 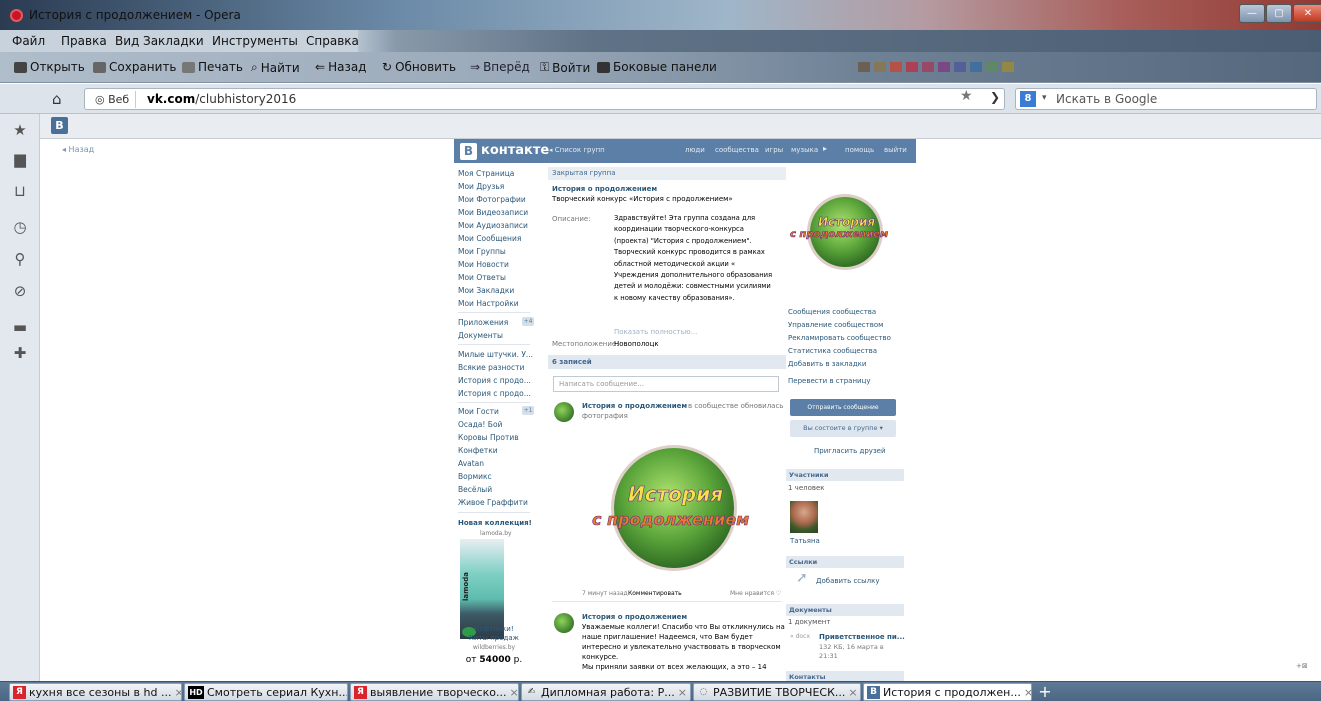 I want to click on community-messages-link: Сообщения сообщества, so click(x=832, y=312).